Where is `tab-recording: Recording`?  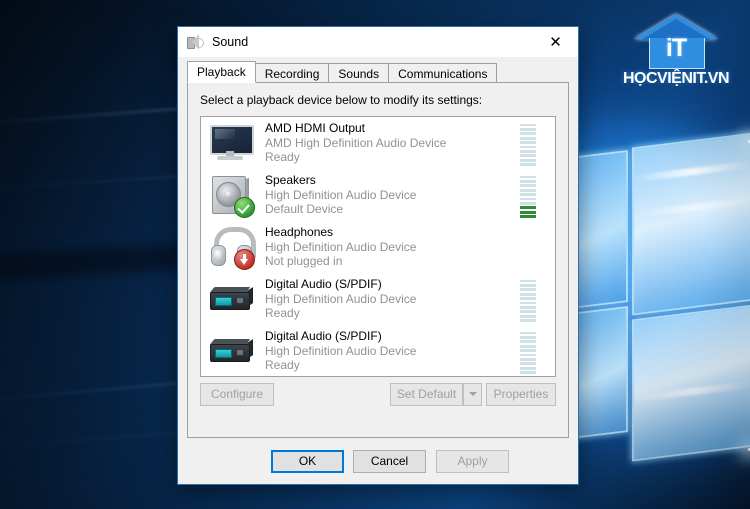 tab-recording: Recording is located at coordinates (292, 73).